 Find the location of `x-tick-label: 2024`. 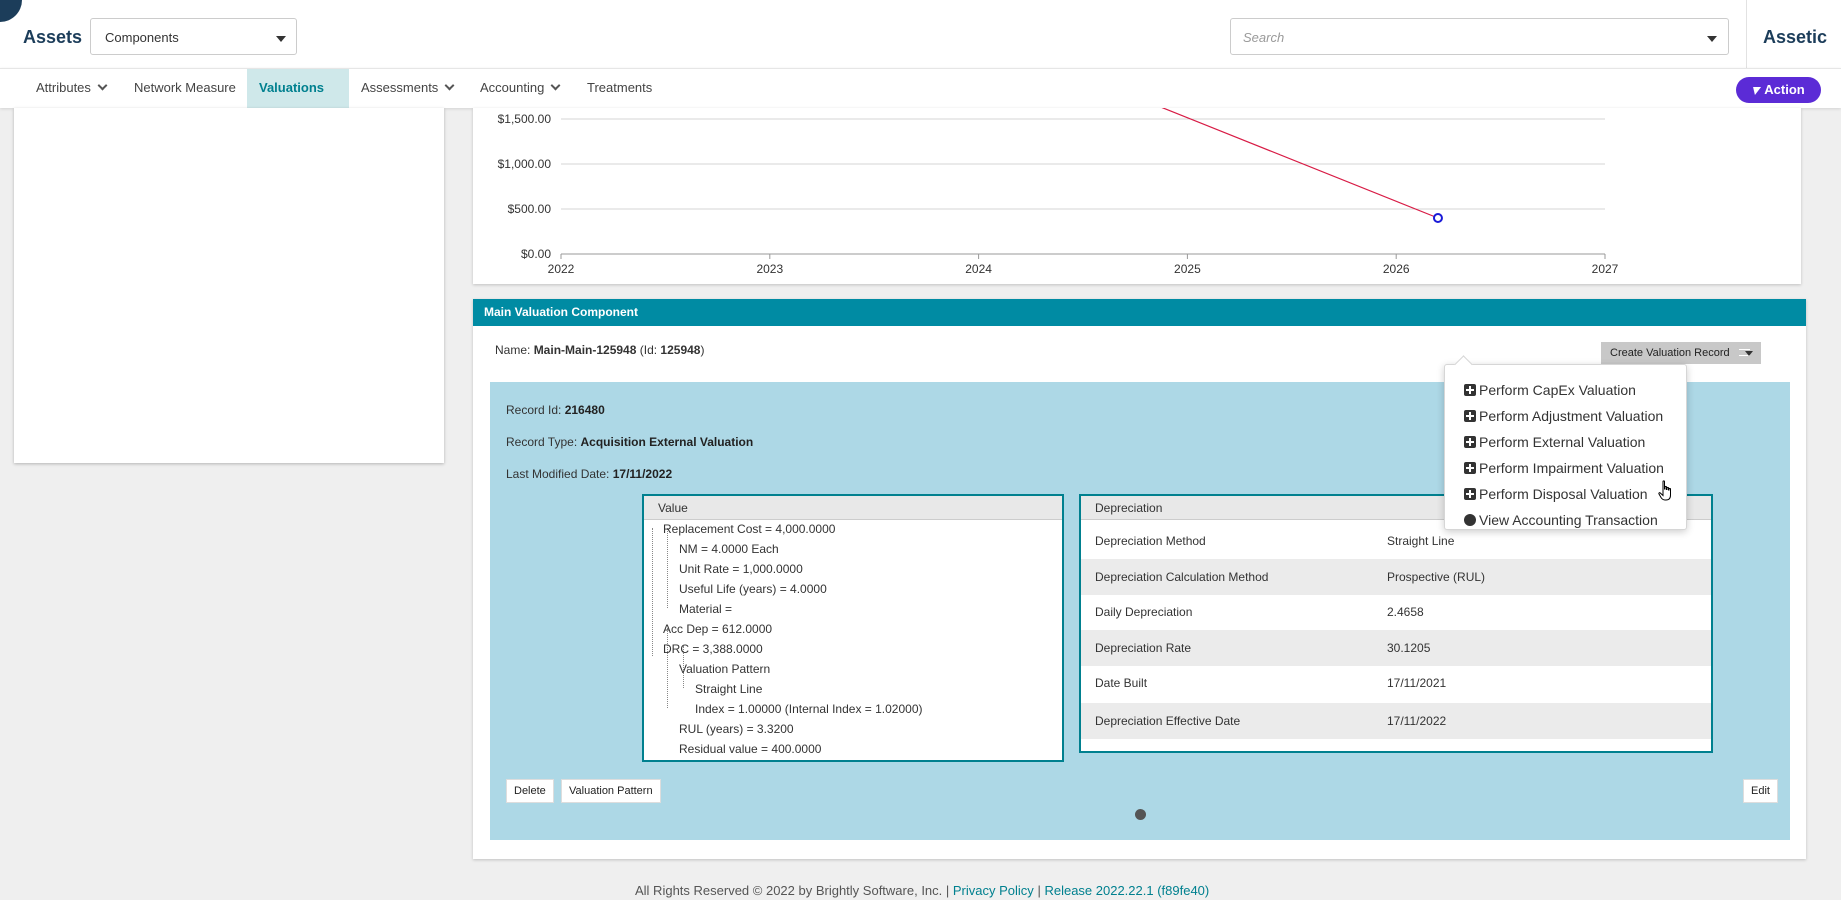

x-tick-label: 2024 is located at coordinates (978, 269).